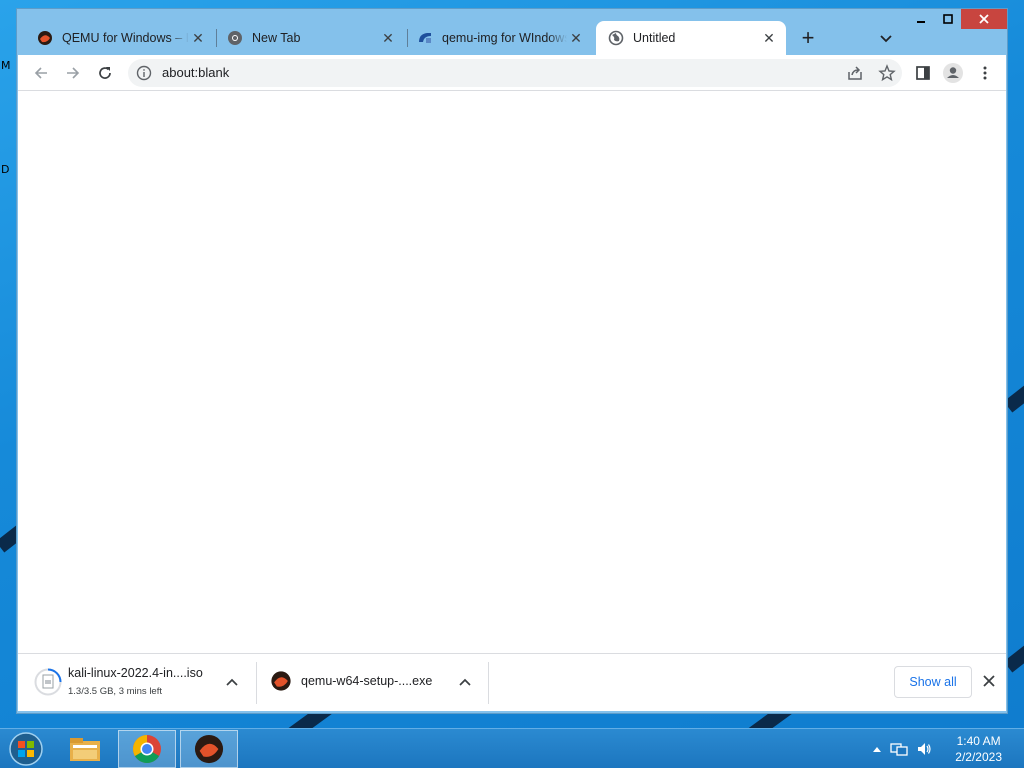 The height and width of the screenshot is (768, 1024). Describe the element at coordinates (899, 749) in the screenshot. I see `network-icon` at that location.